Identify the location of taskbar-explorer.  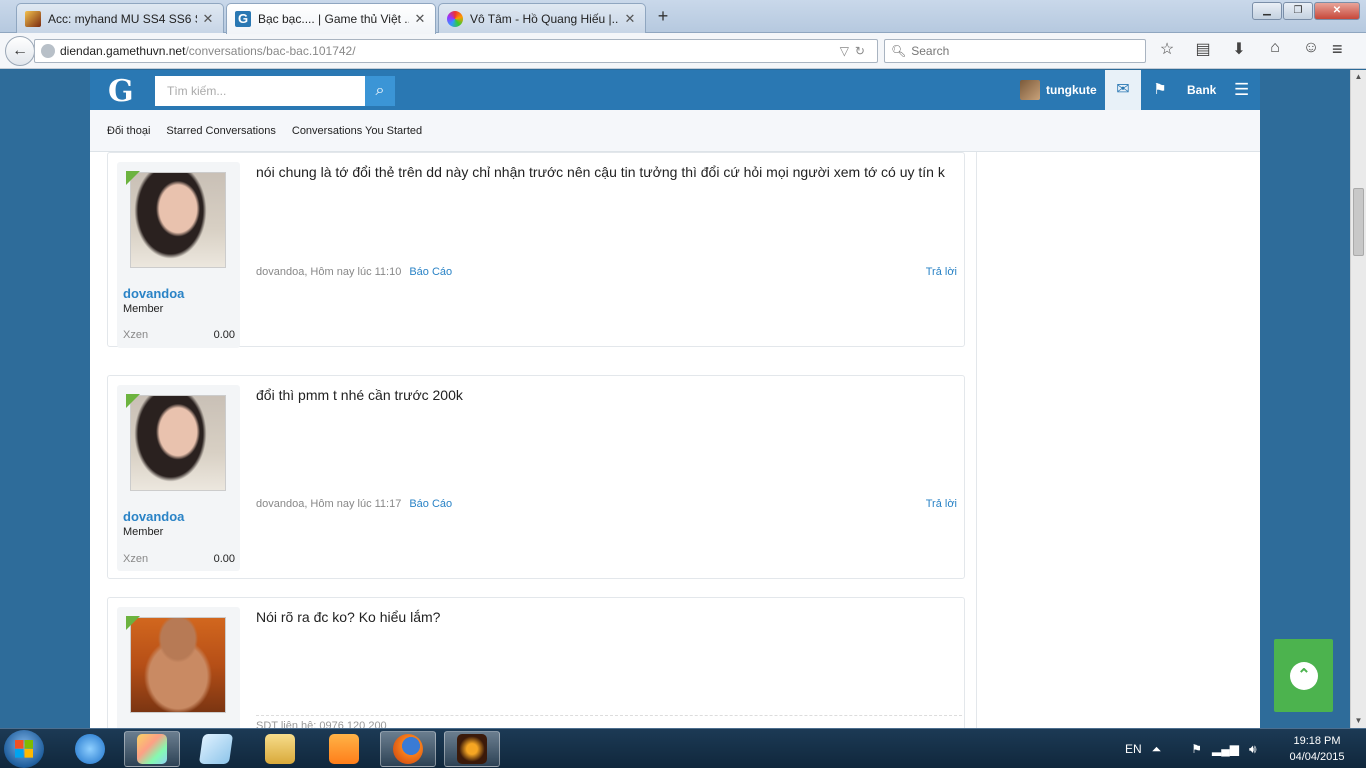
(280, 749).